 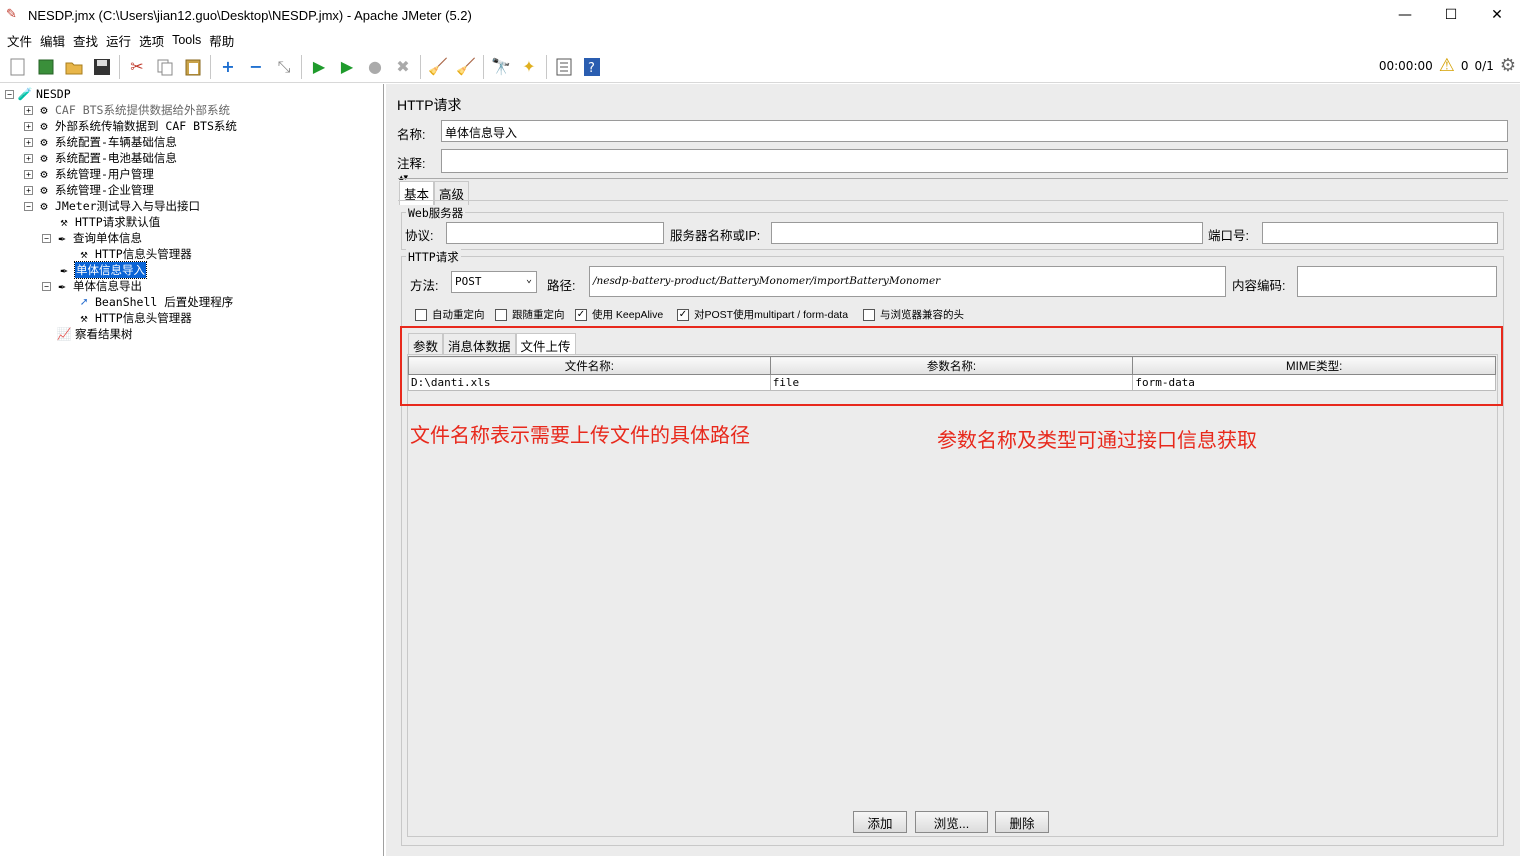 I want to click on warning-icon: ⚠, so click(x=1447, y=65).